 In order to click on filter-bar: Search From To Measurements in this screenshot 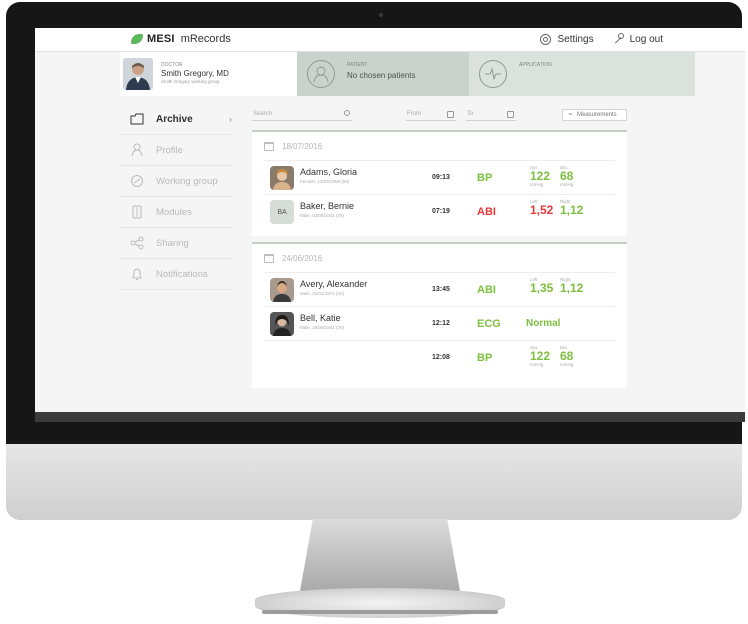, I will do `click(439, 114)`.